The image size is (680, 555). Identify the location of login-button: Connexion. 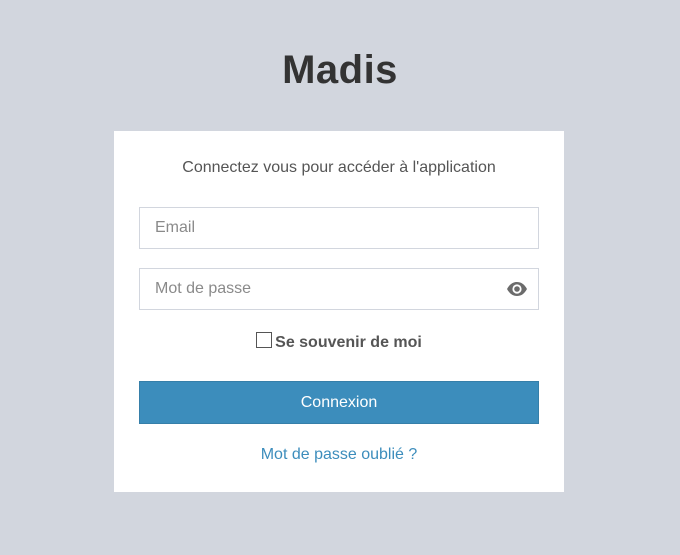
(339, 402).